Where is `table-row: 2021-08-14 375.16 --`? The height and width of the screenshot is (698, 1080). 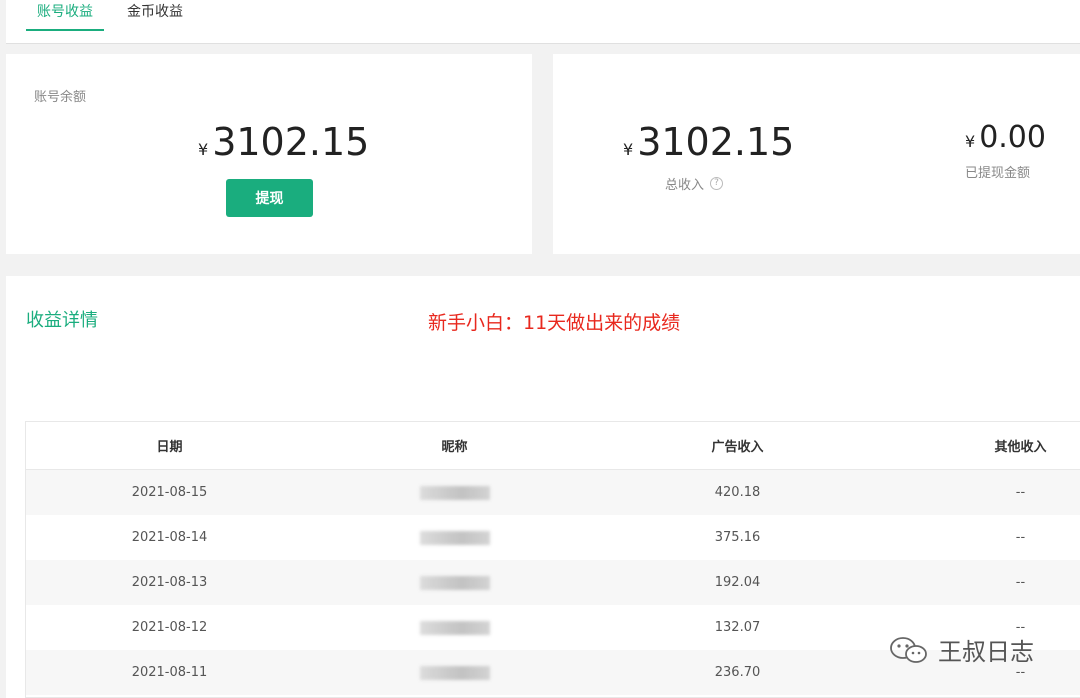
table-row: 2021-08-14 375.16 -- is located at coordinates (553, 537).